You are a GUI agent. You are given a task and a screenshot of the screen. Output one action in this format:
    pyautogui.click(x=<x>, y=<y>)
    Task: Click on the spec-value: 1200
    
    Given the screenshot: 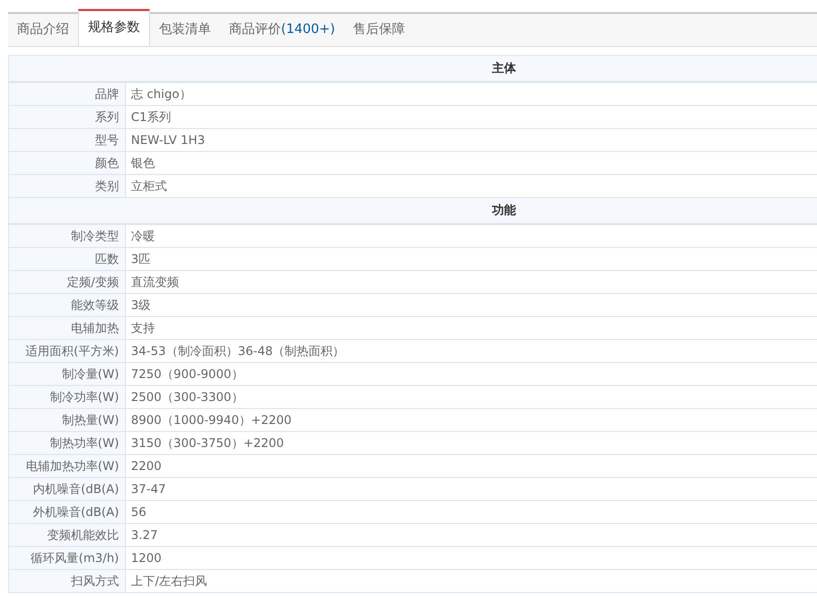 What is the action you would take?
    pyautogui.click(x=146, y=558)
    